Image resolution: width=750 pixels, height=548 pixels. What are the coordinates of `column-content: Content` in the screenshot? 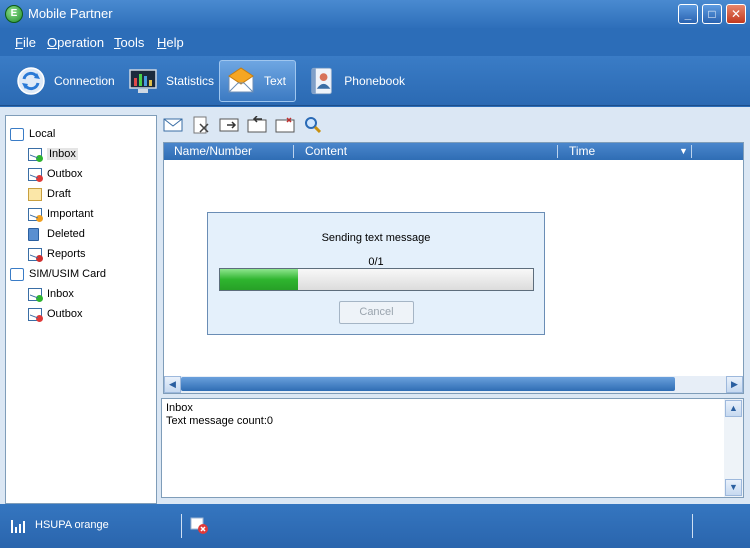 It's located at (326, 151).